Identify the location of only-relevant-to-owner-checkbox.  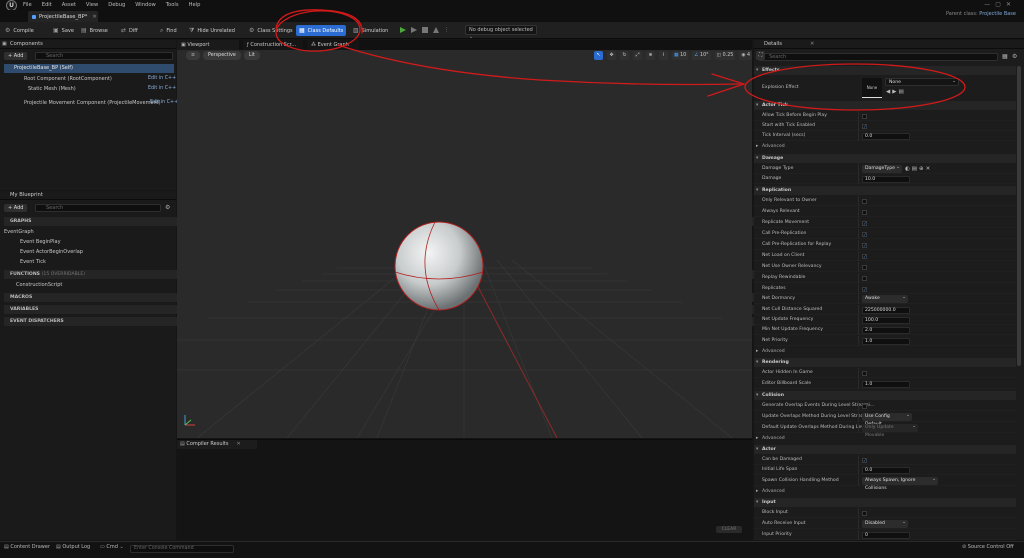
(864, 201).